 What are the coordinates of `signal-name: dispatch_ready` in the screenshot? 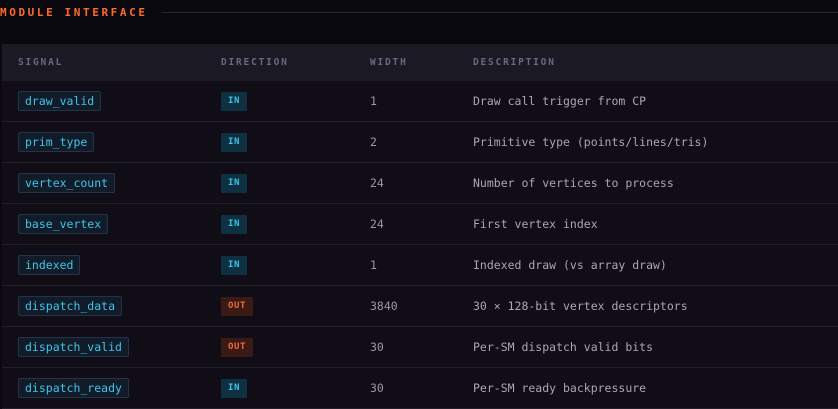 It's located at (73, 388).